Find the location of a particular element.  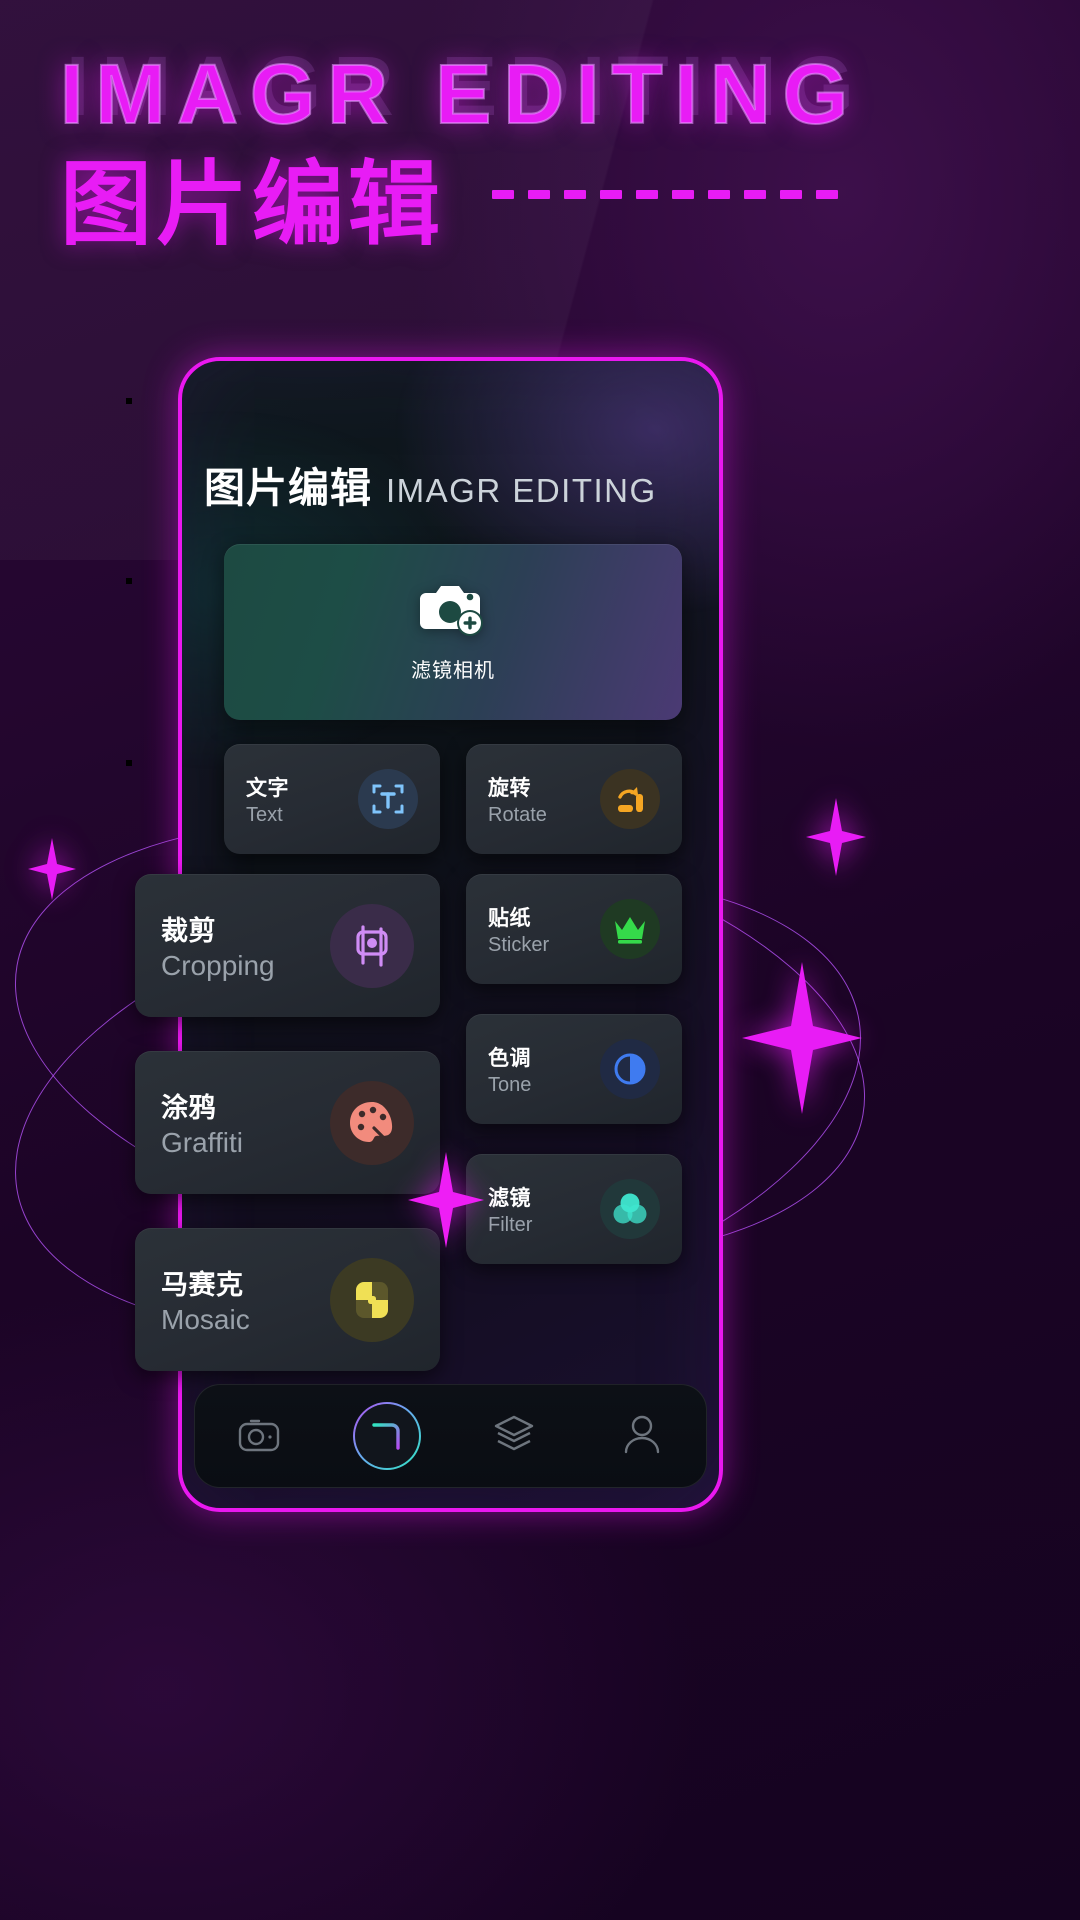

nav-item-layers is located at coordinates (514, 1436).